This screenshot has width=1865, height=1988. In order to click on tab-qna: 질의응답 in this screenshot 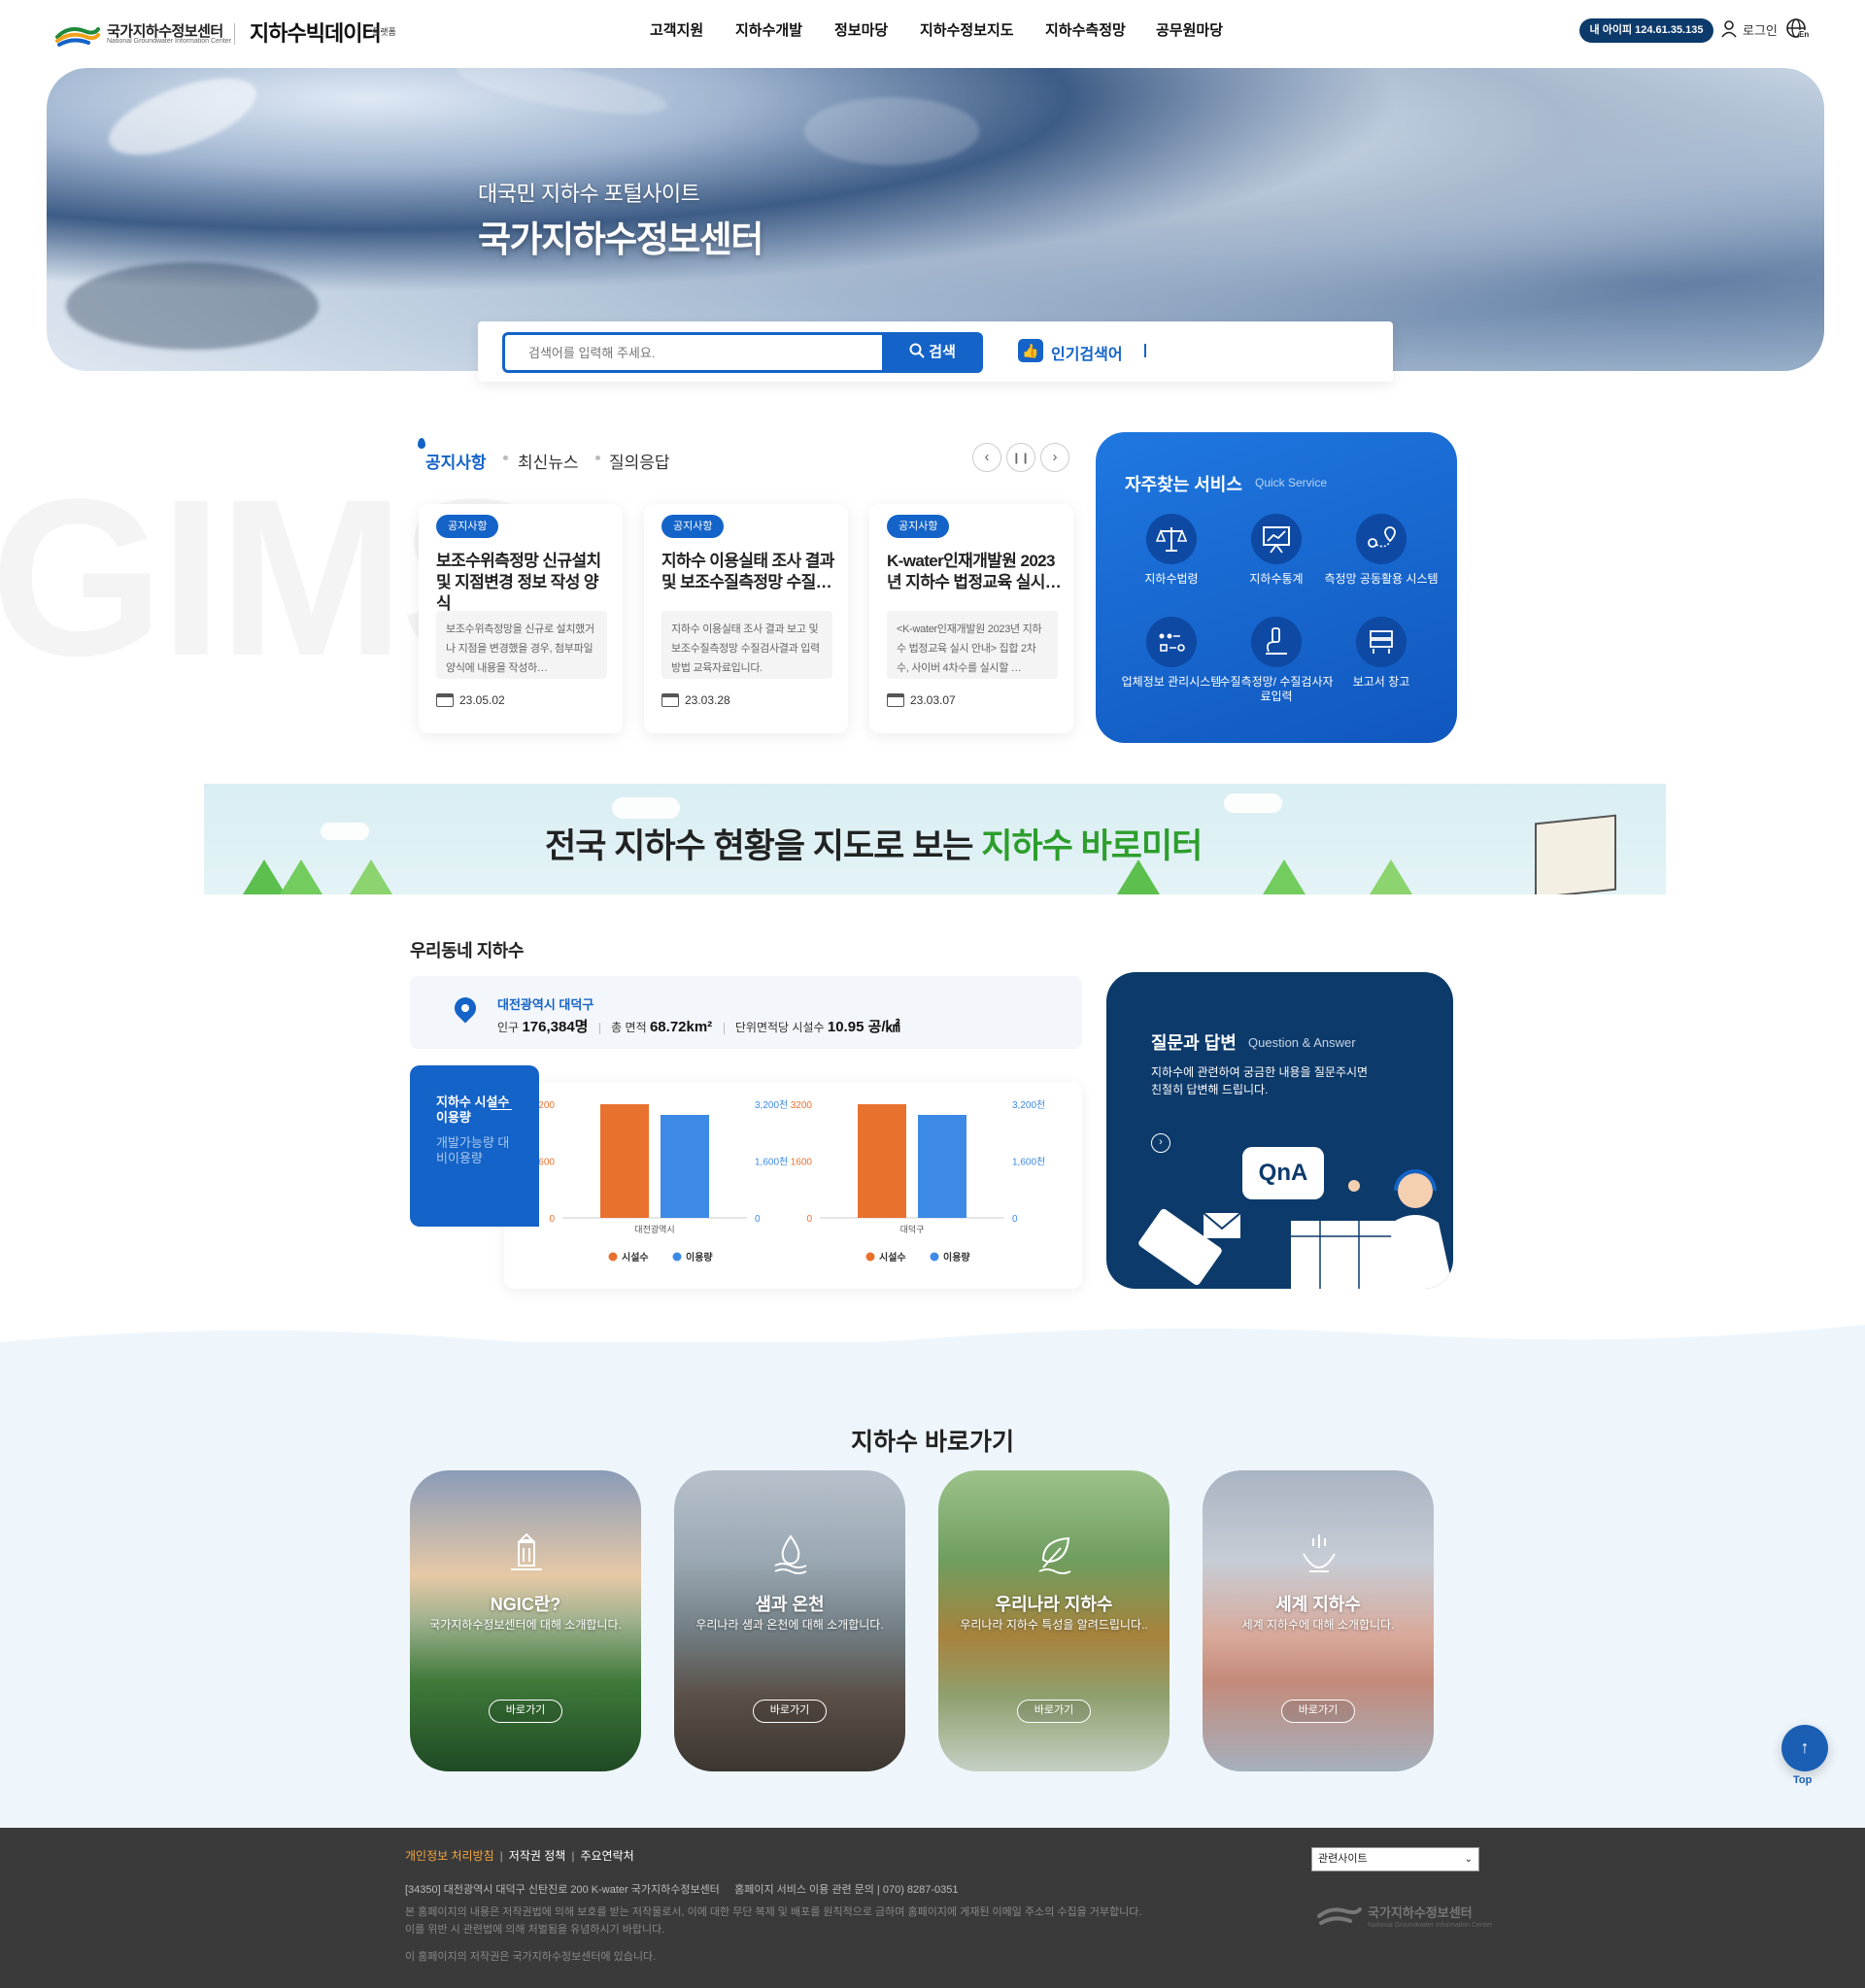, I will do `click(639, 461)`.